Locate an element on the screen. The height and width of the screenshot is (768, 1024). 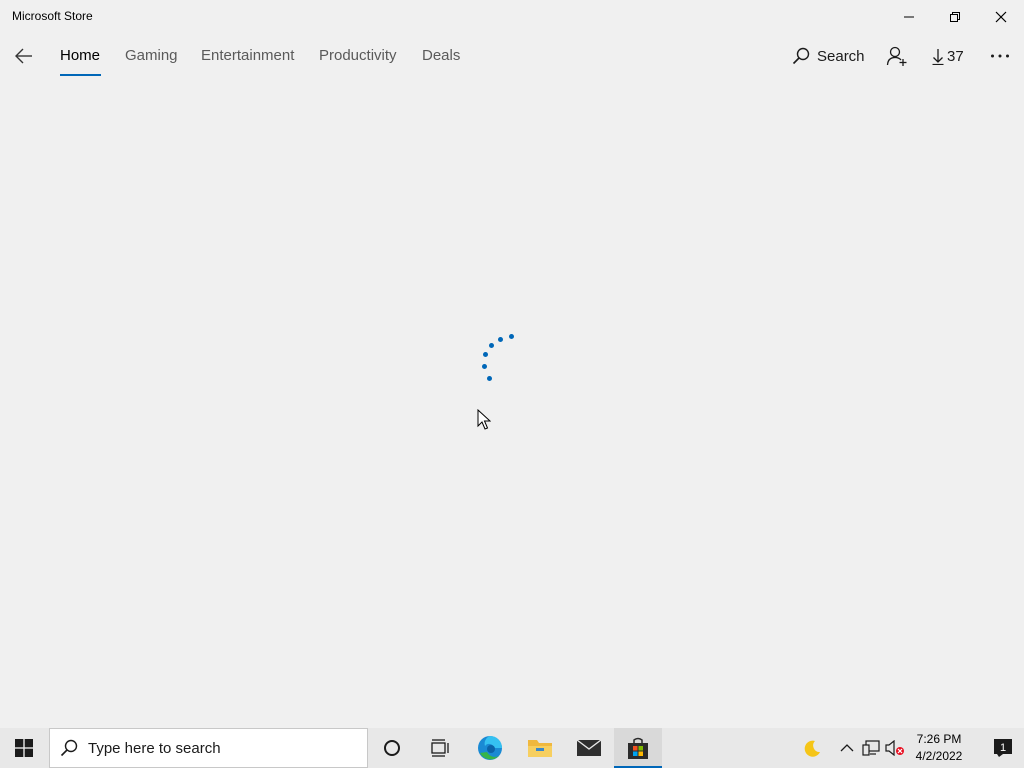
network-icon is located at coordinates (871, 748).